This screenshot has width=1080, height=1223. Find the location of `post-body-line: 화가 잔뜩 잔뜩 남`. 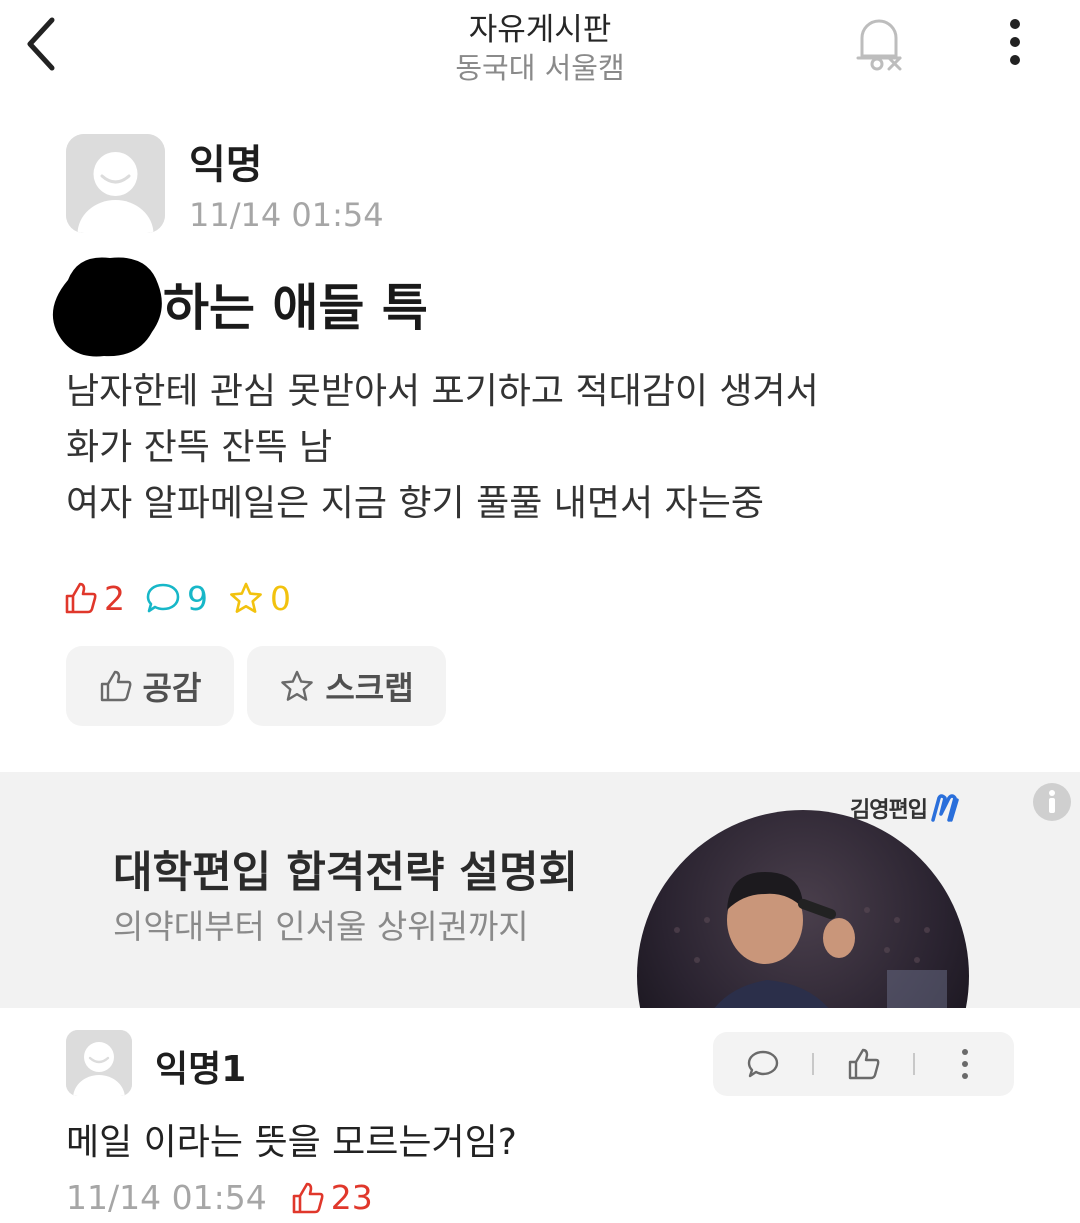

post-body-line: 화가 잔뜩 잔뜩 남 is located at coordinates (199, 447).